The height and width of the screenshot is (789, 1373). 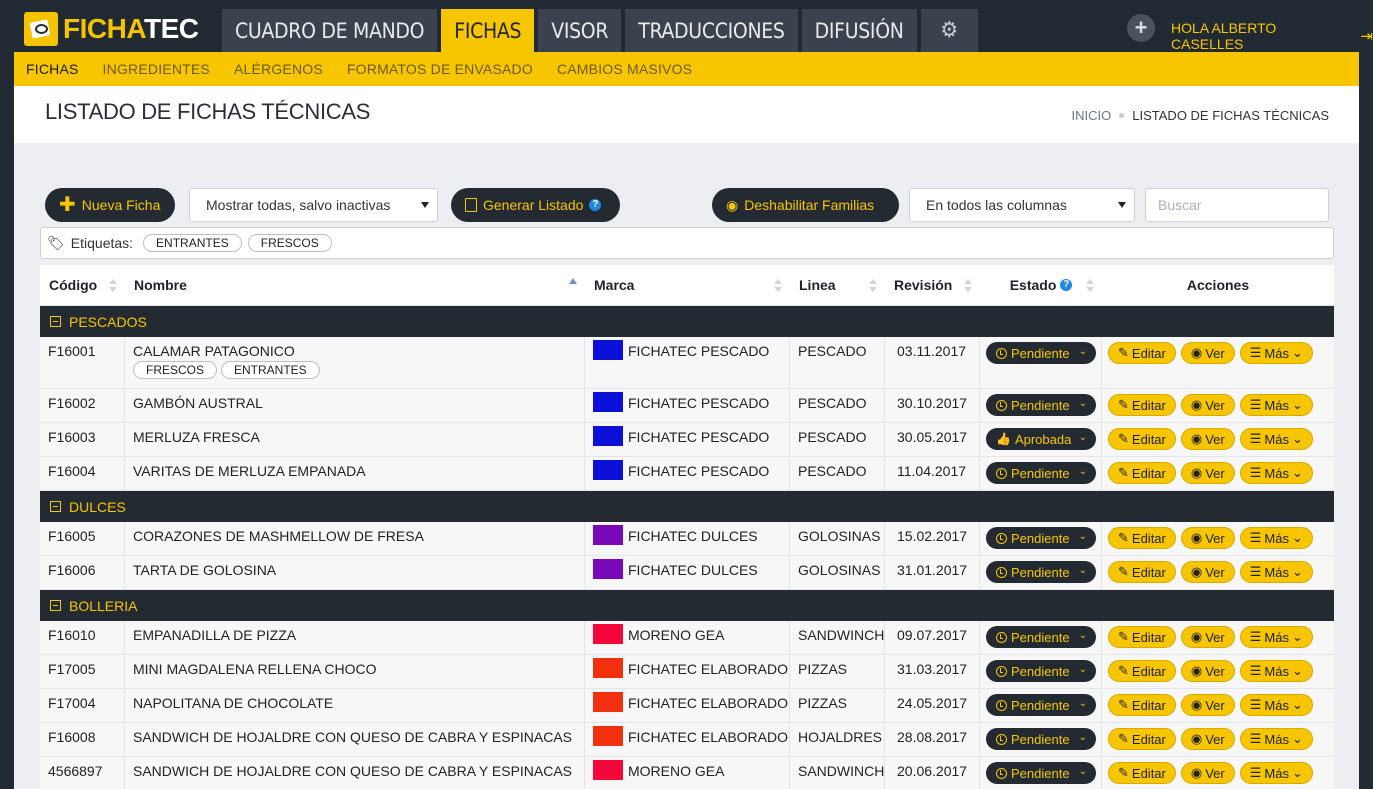 What do you see at coordinates (313, 205) in the screenshot?
I see `visibility-filter-select: Mostrar todas, salvo inactivas` at bounding box center [313, 205].